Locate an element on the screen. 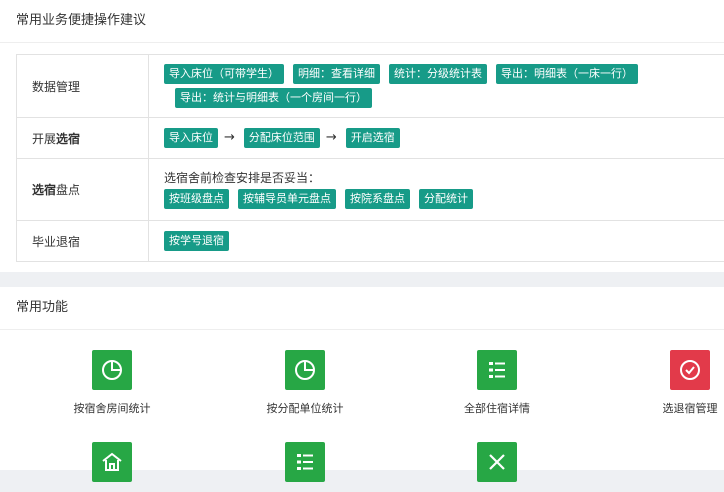  row-content: 选宿舍前检查安排是否妥当： 按班级盘点按辅导员单元盘点按院系盘点分配统计 is located at coordinates (436, 190).